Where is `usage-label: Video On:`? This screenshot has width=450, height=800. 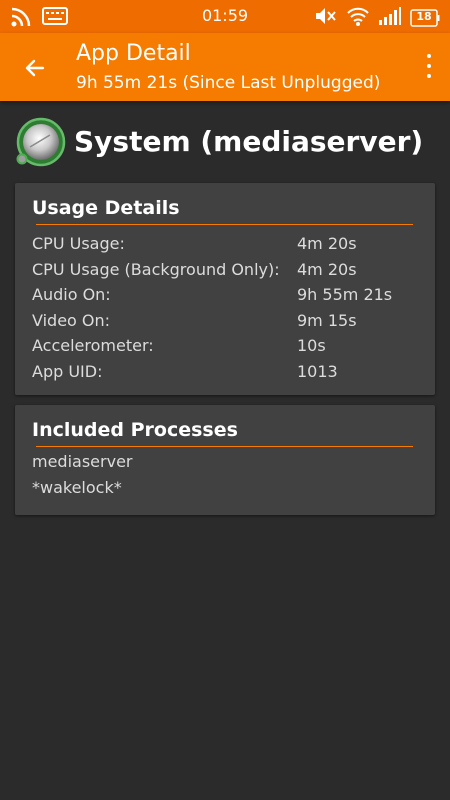 usage-label: Video On: is located at coordinates (71, 320).